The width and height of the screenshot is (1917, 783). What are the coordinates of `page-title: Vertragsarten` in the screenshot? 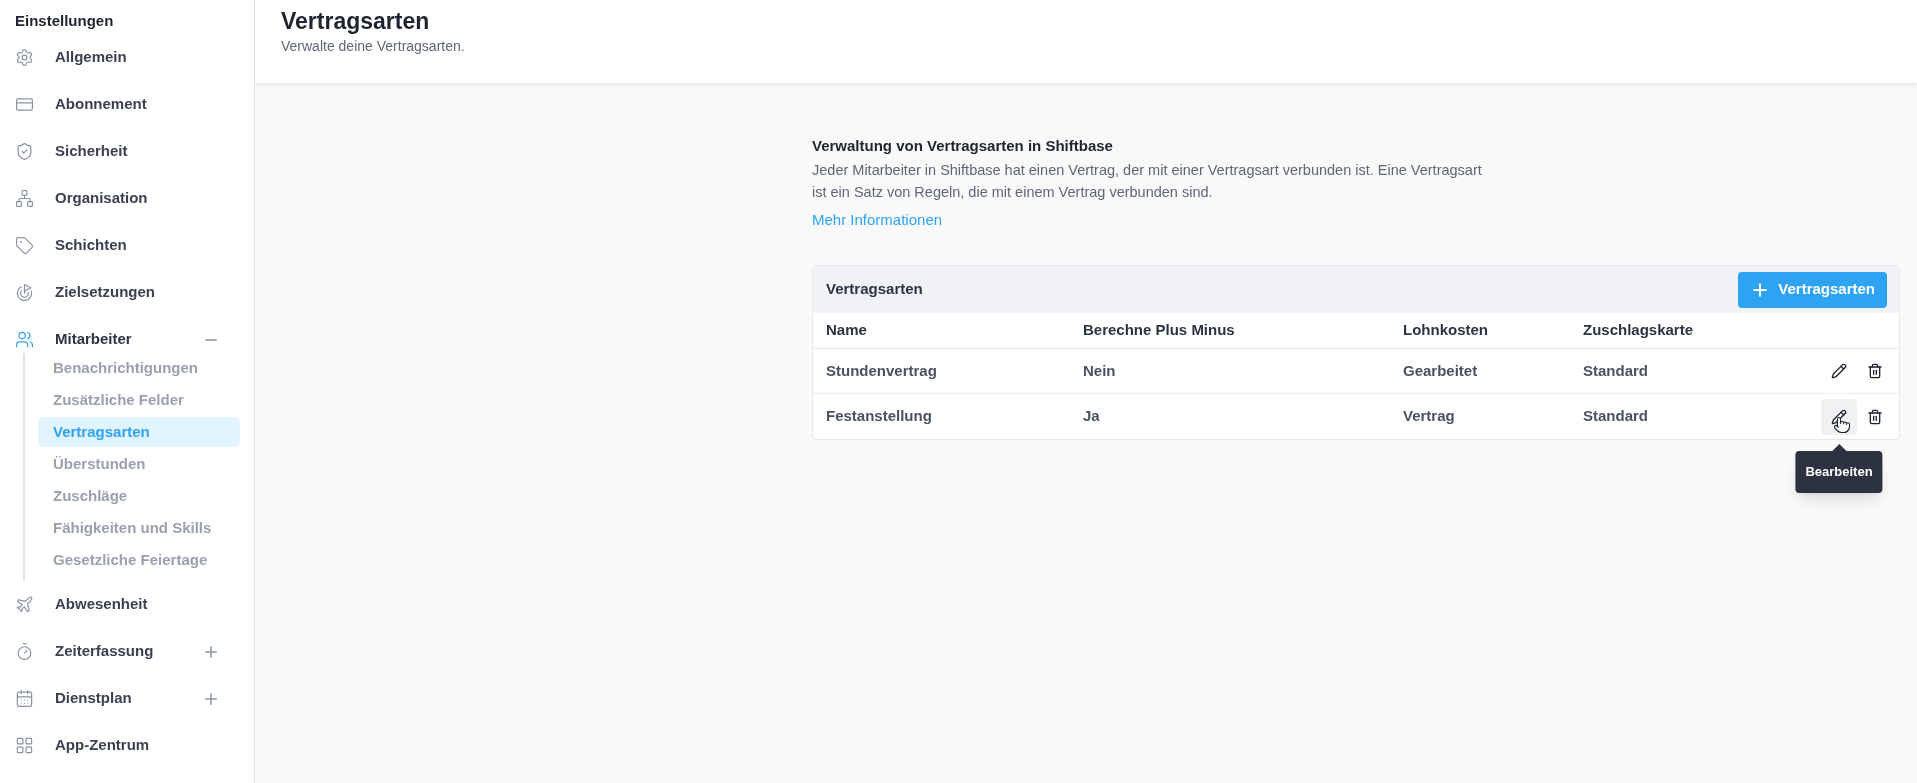 It's located at (356, 21).